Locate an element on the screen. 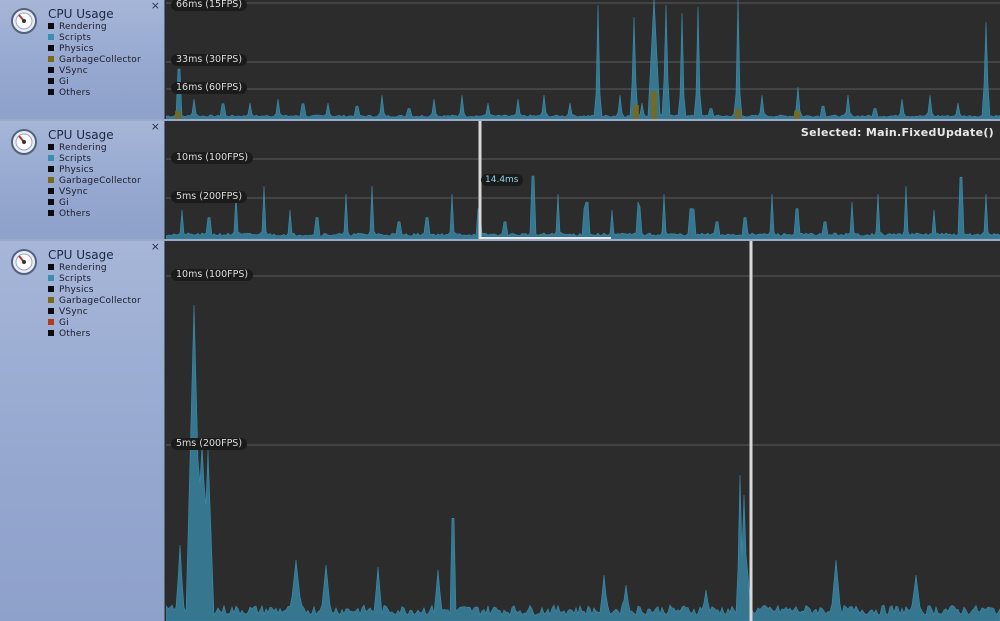  frame-value-tag: 14.4ms is located at coordinates (502, 180).